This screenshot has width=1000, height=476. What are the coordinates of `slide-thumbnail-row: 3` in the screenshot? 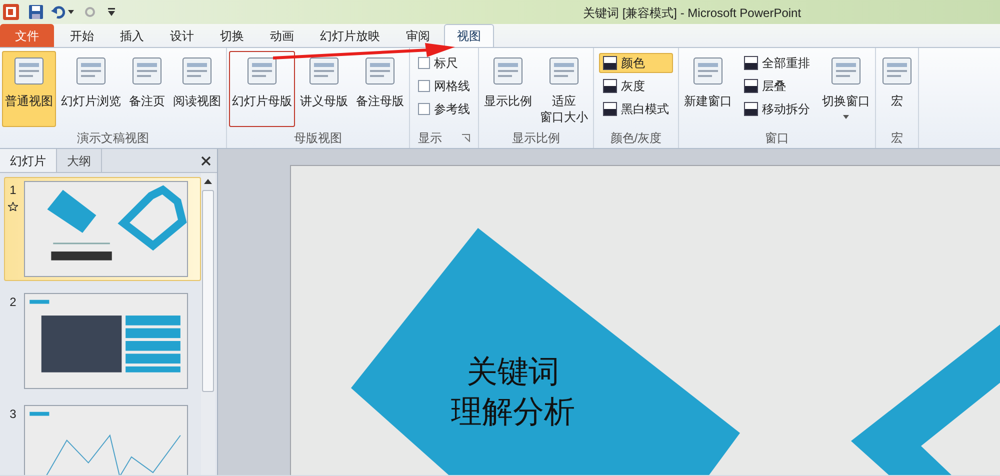 It's located at (102, 438).